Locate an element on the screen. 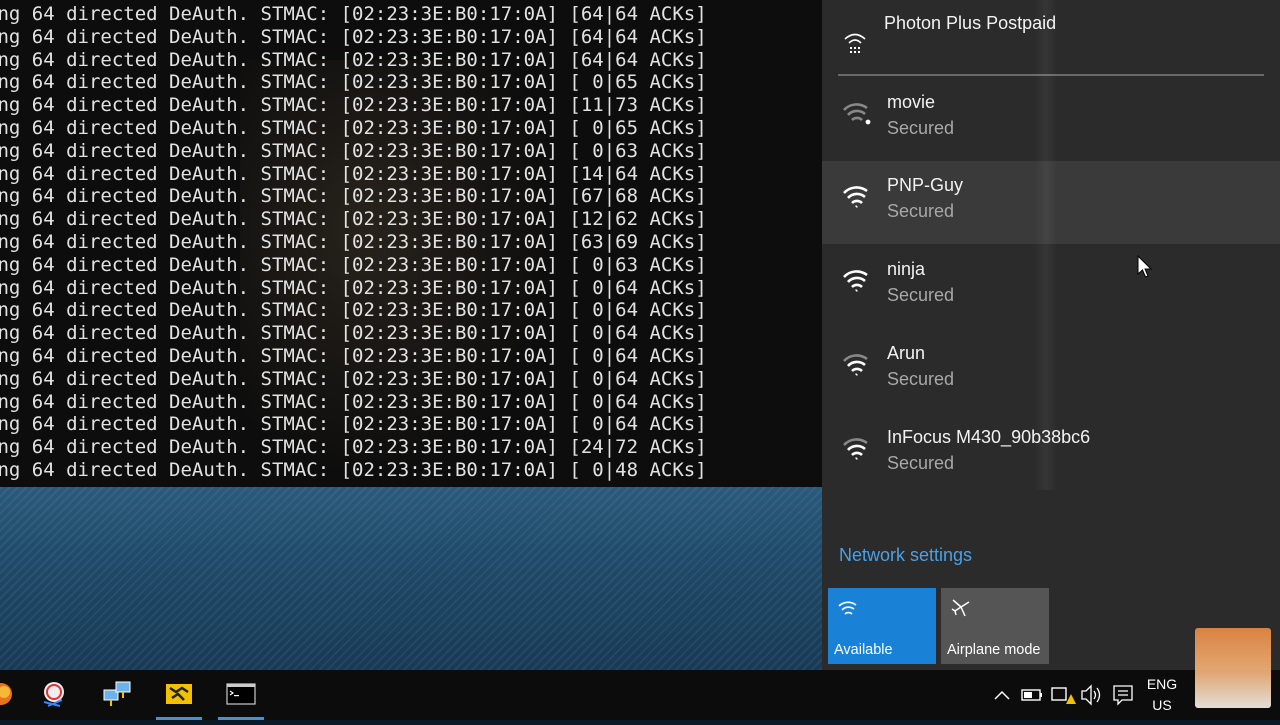  network-ssid: InFocus M430_90b38bc6 is located at coordinates (989, 437).